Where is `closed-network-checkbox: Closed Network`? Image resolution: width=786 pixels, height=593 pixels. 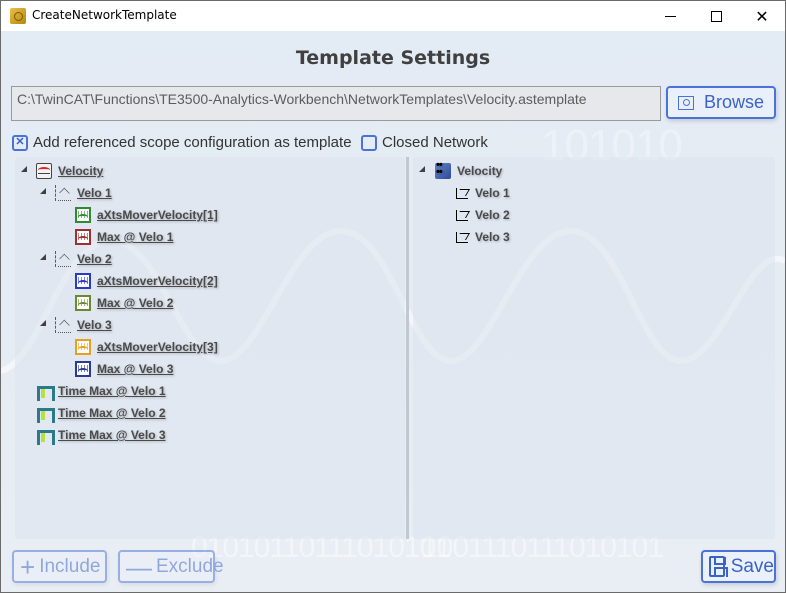 closed-network-checkbox: Closed Network is located at coordinates (424, 142).